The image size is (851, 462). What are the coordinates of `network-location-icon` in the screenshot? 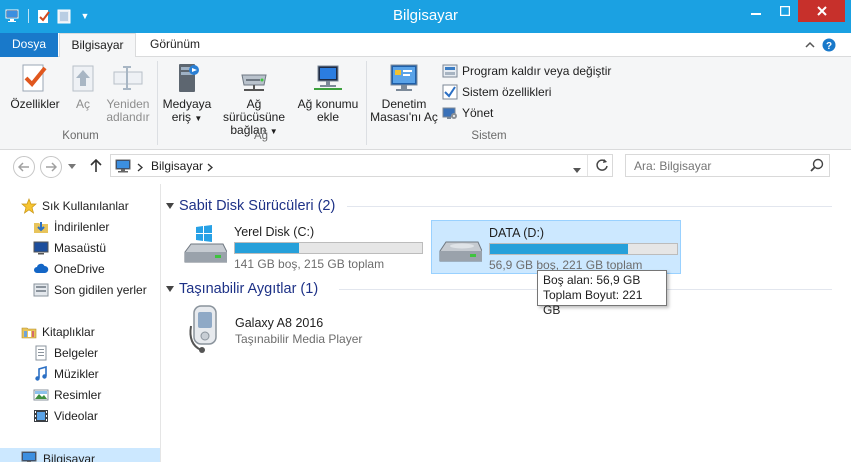 It's located at (328, 78).